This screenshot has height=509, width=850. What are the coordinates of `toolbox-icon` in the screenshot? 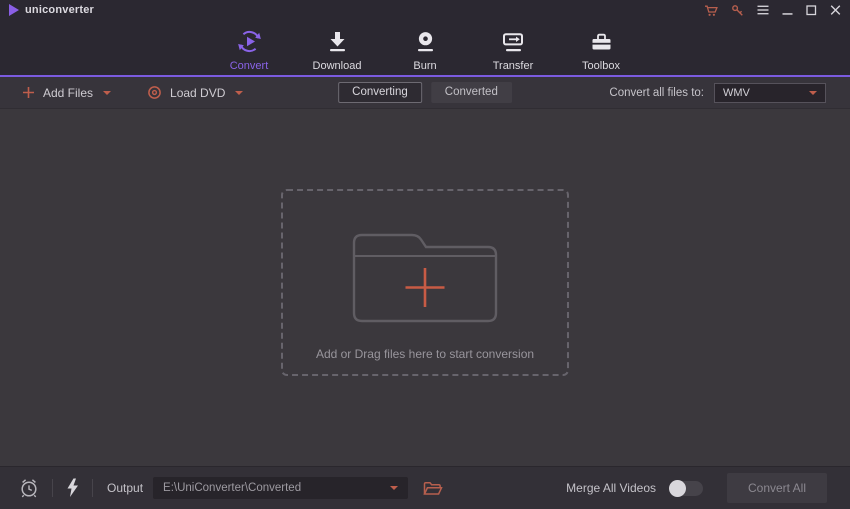 It's located at (601, 41).